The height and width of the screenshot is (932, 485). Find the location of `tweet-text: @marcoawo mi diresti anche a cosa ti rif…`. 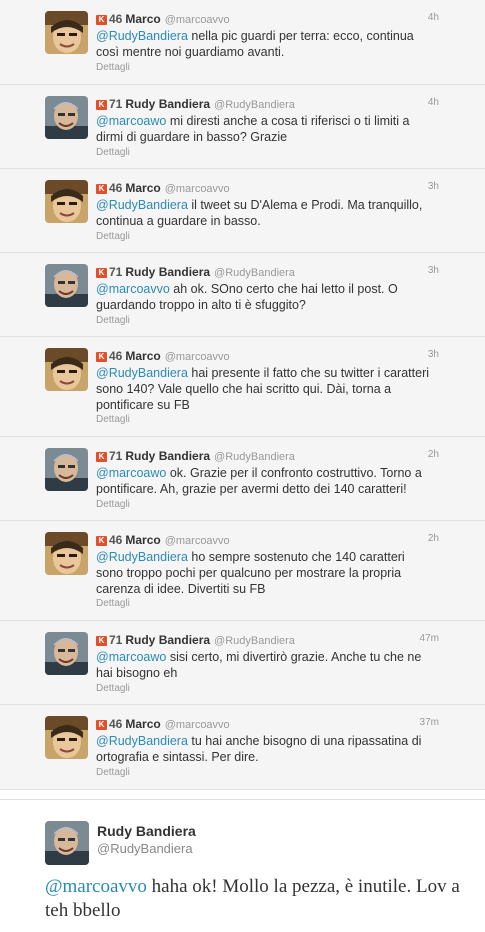

tweet-text: @marcoawo mi diresti anche a cosa ti rif… is located at coordinates (265, 129).